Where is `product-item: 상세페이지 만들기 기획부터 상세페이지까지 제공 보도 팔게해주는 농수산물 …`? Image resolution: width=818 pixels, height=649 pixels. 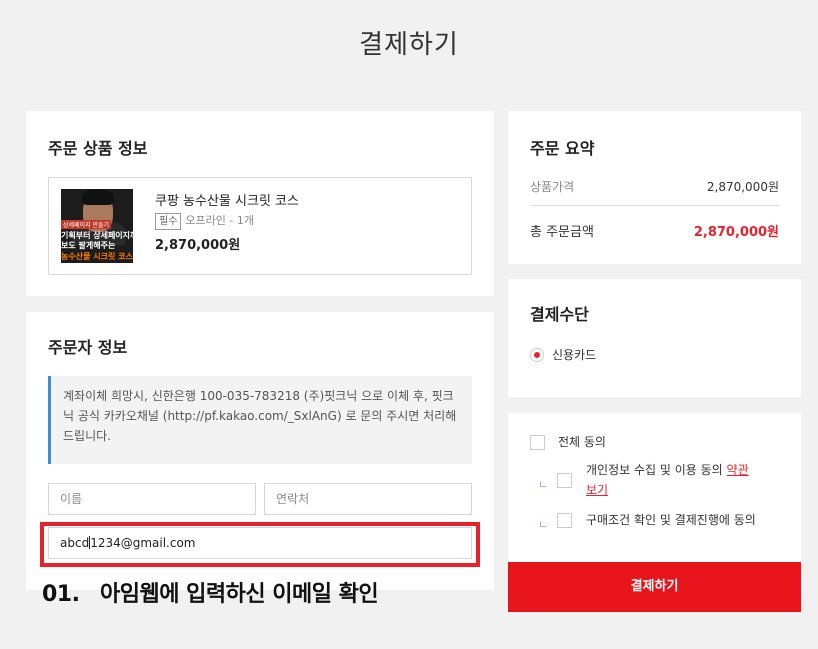 product-item: 상세페이지 만들기 기획부터 상세페이지까지 제공 보도 팔게해주는 농수산물 … is located at coordinates (260, 226).